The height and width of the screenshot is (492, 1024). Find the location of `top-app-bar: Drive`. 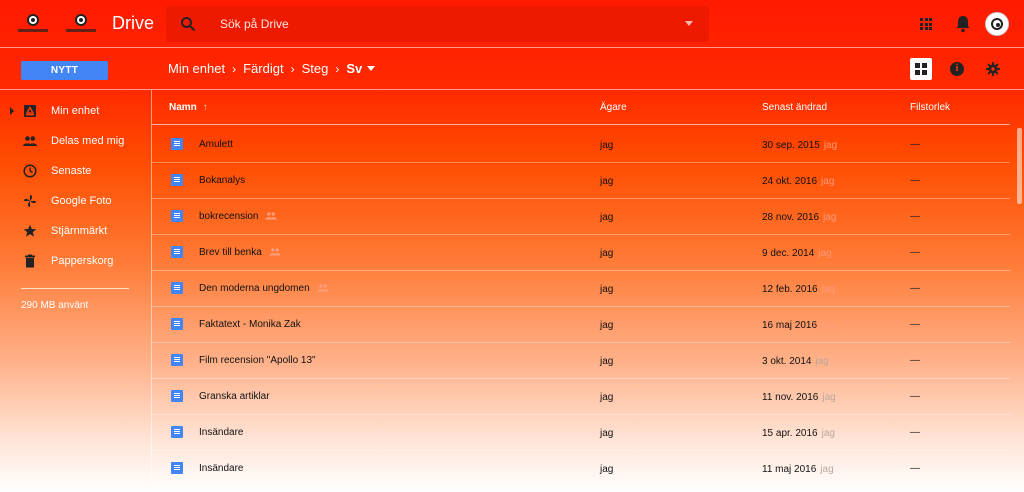

top-app-bar: Drive is located at coordinates (512, 24).